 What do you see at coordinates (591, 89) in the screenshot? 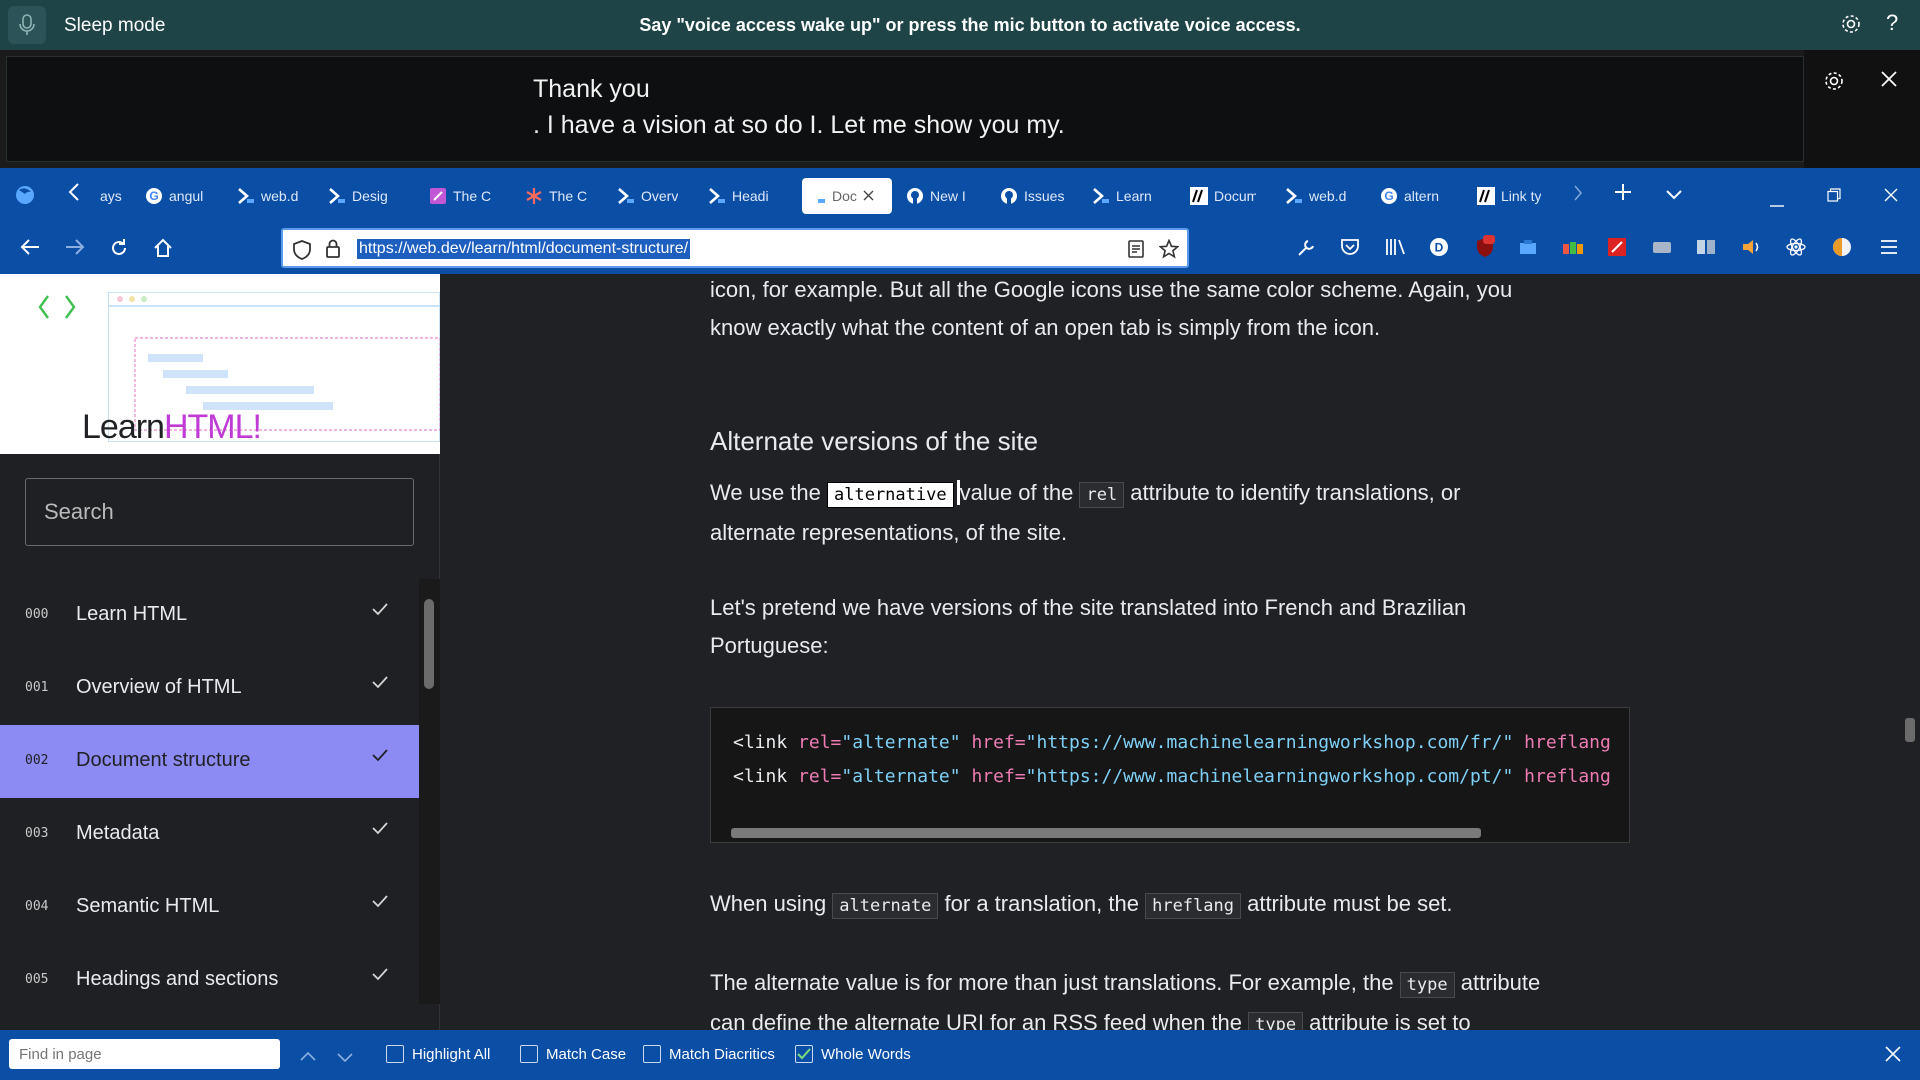
I see `caption-line-1: Thank you` at bounding box center [591, 89].